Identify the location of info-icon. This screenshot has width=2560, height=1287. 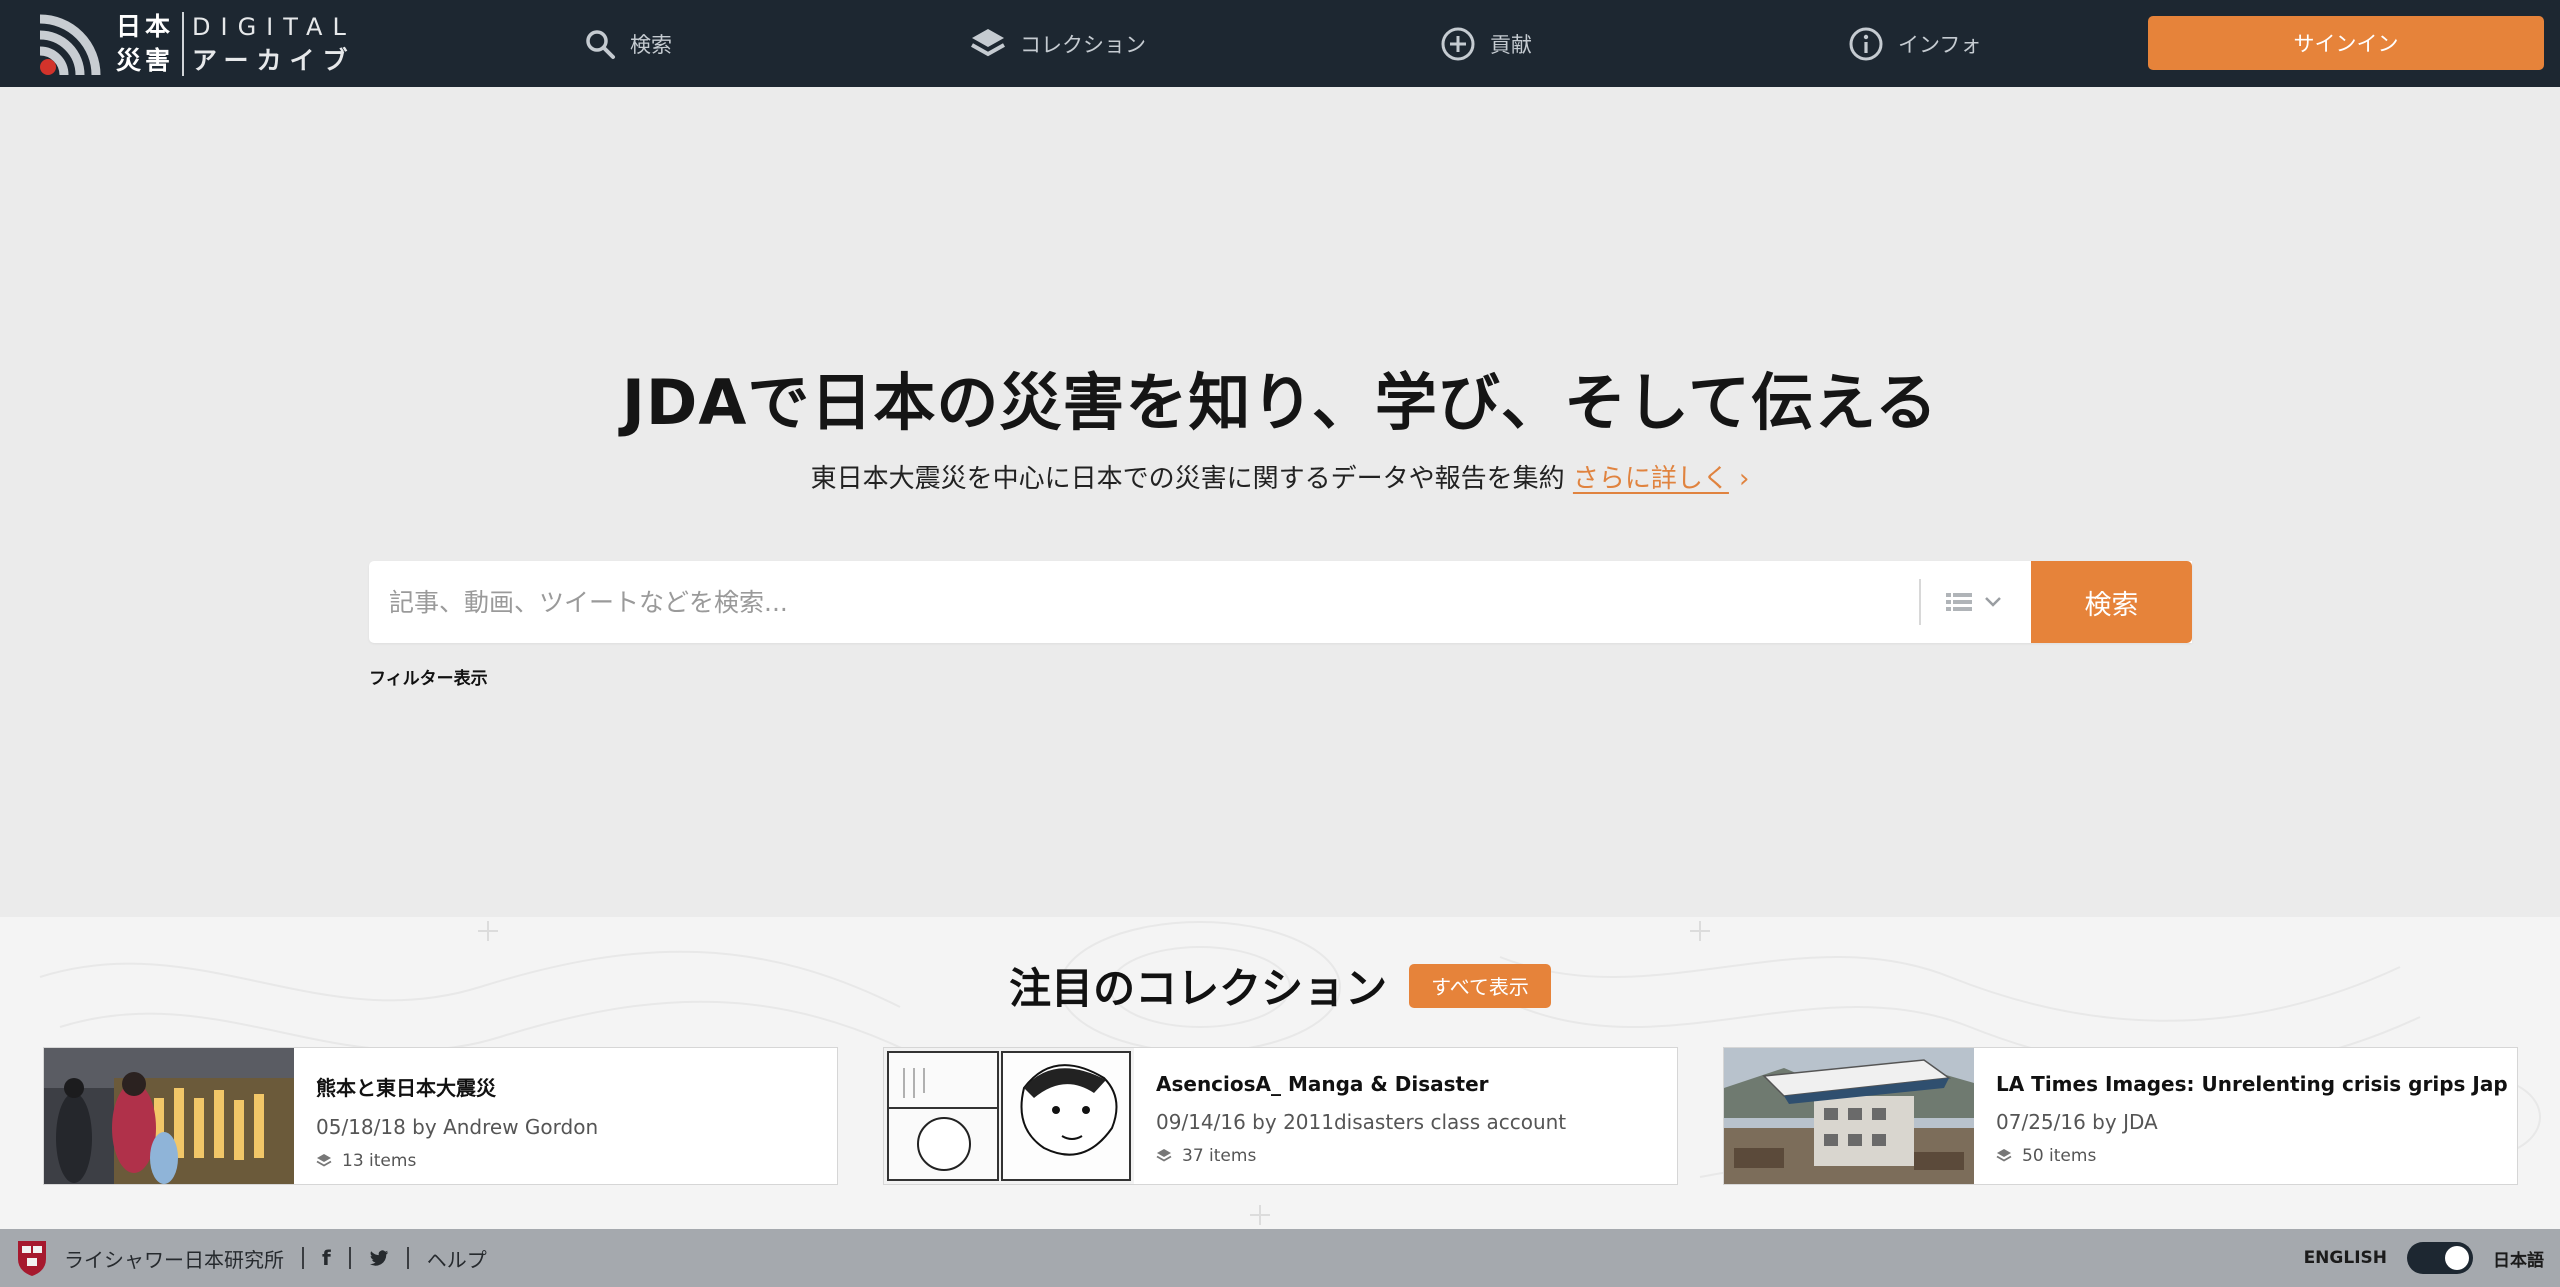
(1866, 43).